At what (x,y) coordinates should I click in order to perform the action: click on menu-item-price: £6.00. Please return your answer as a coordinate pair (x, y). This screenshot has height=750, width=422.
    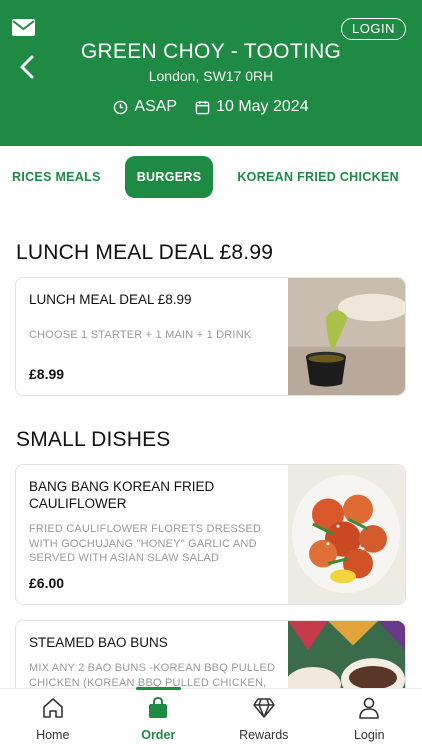
    Looking at the image, I should click on (47, 583).